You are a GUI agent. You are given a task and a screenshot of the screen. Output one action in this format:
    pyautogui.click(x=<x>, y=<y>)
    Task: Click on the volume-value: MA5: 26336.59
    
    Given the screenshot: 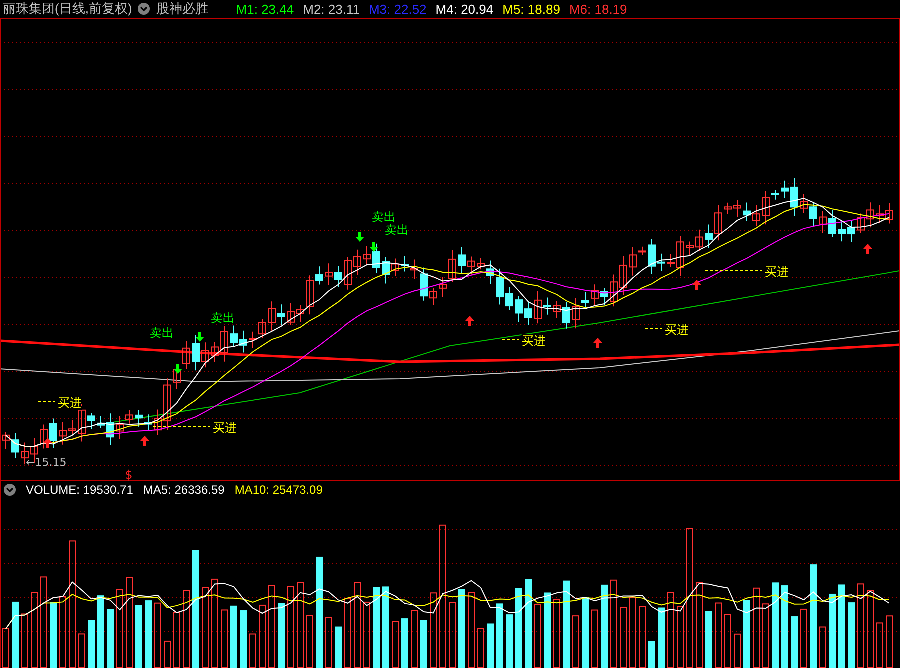 What is the action you would take?
    pyautogui.click(x=184, y=489)
    